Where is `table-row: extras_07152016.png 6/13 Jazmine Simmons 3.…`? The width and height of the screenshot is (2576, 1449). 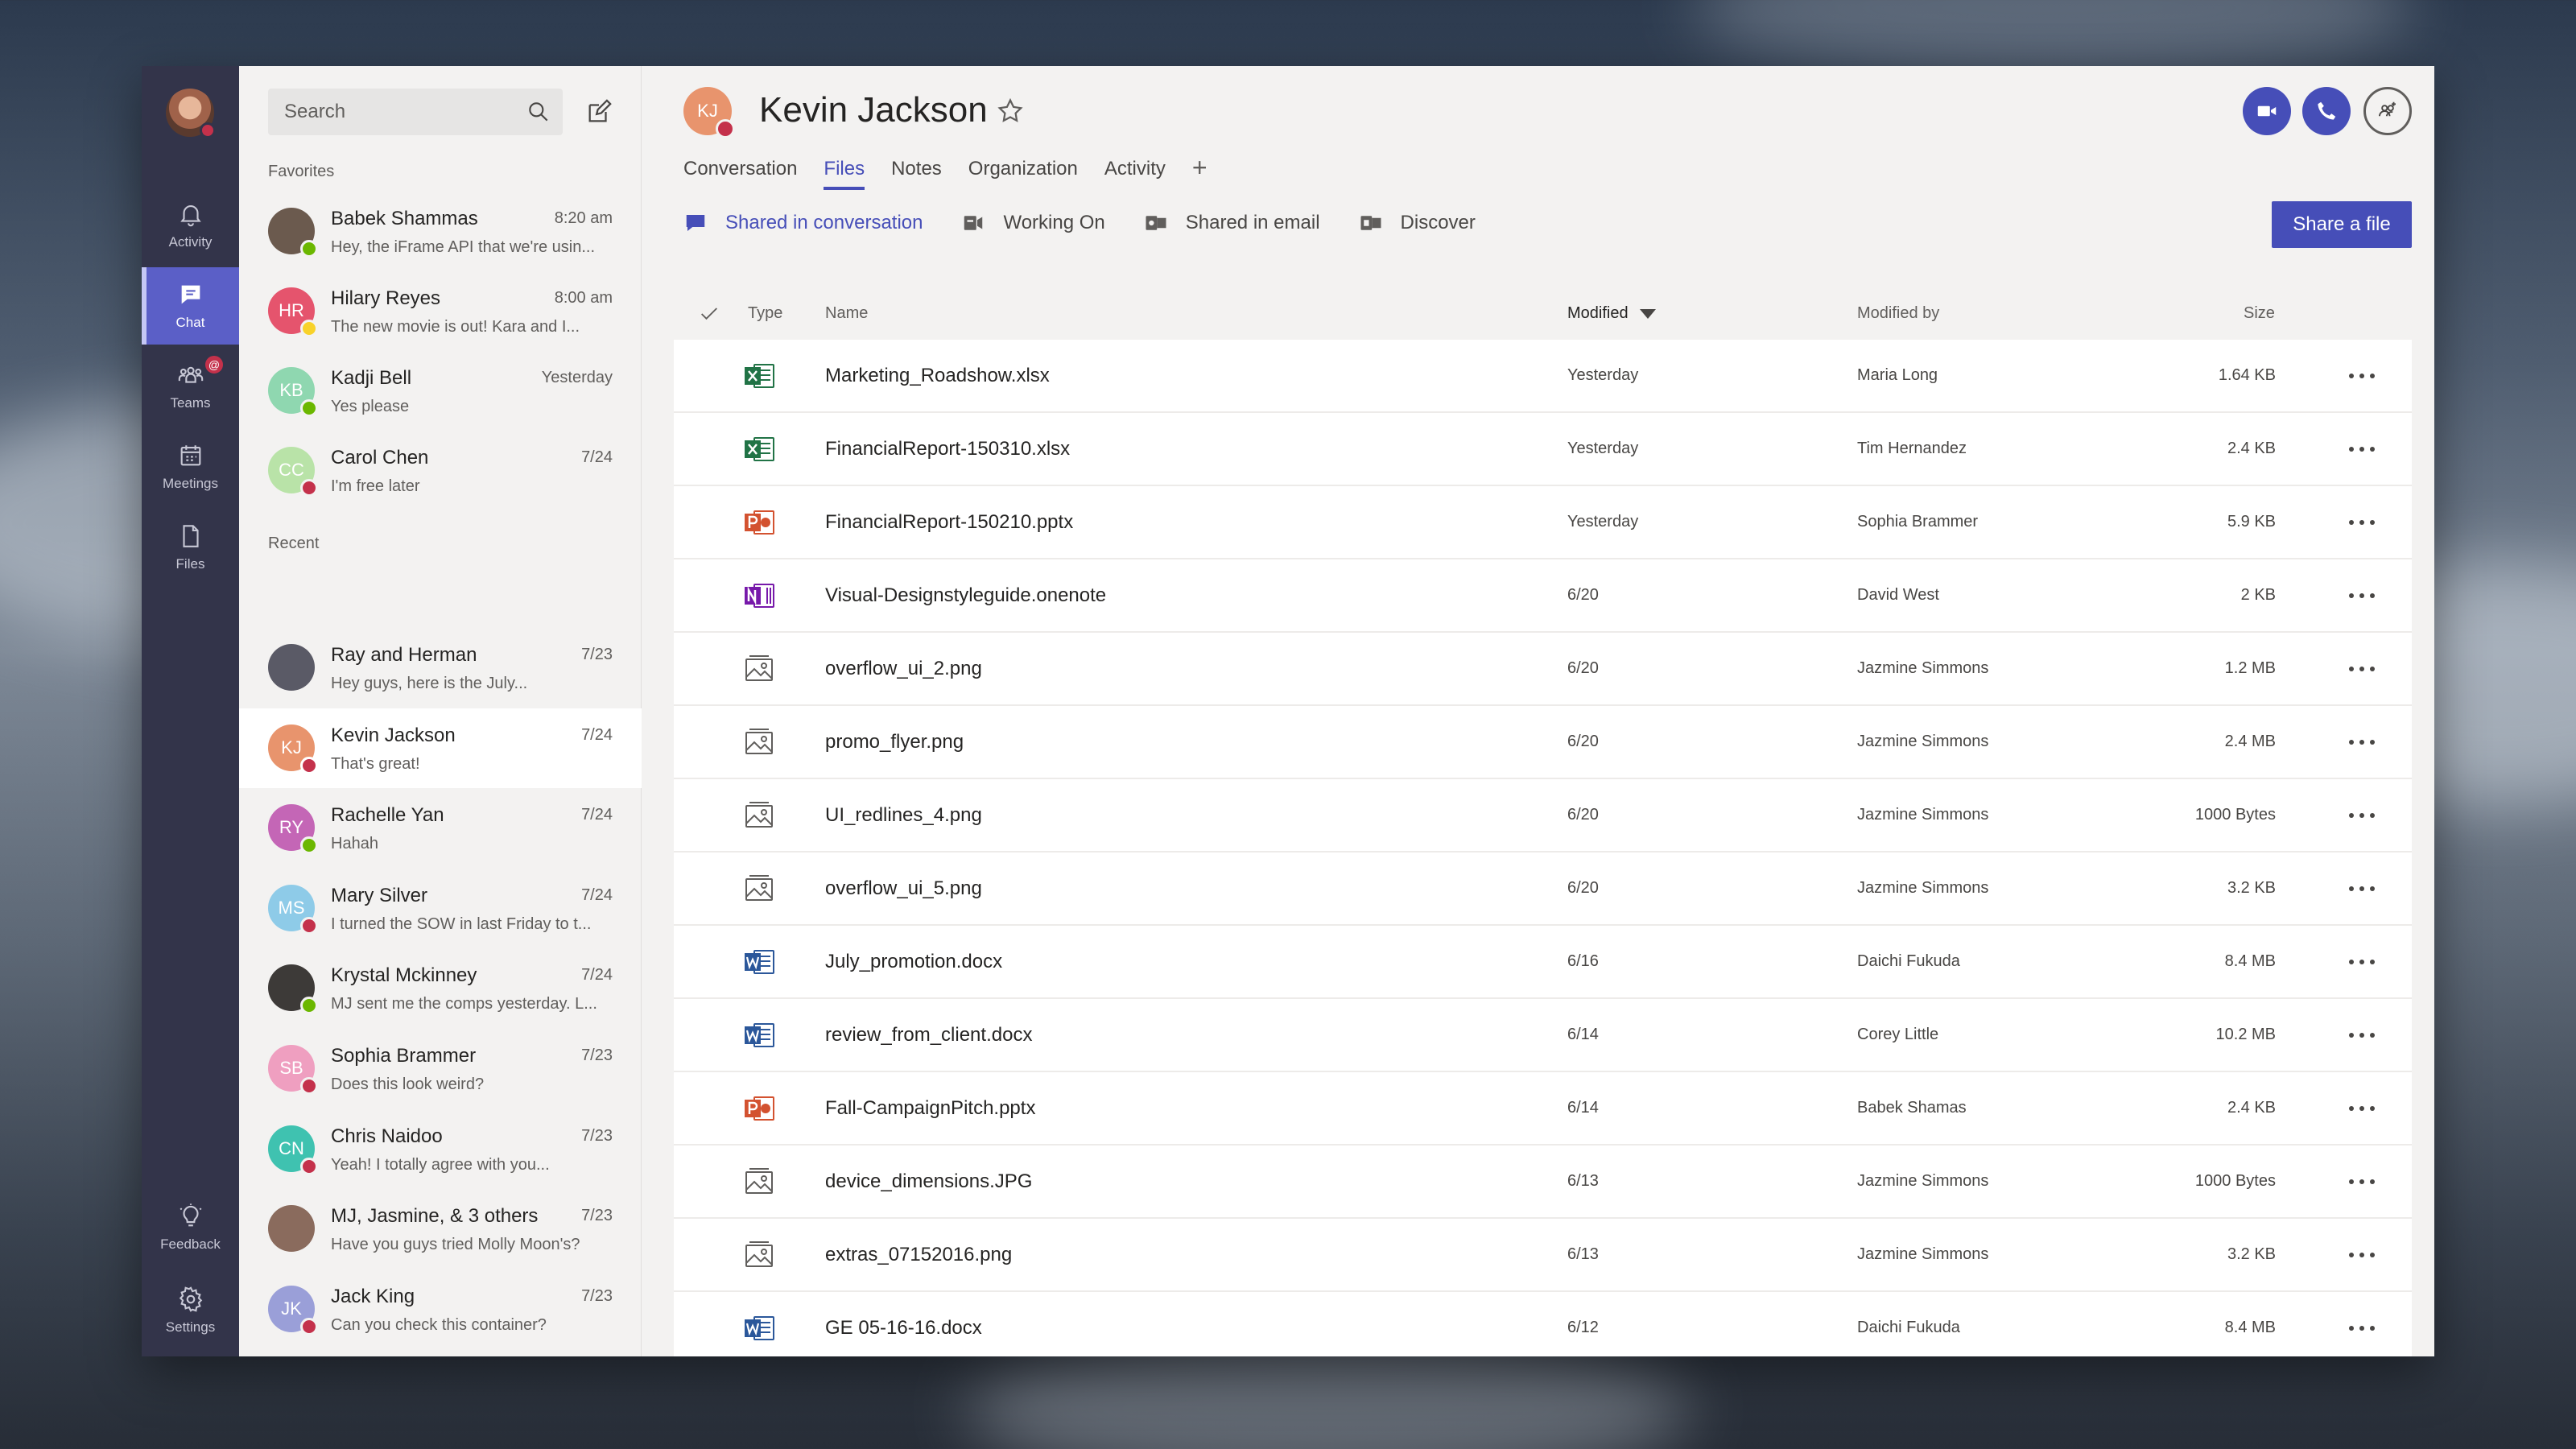
table-row: extras_07152016.png 6/13 Jazmine Simmons 3.… is located at coordinates (1543, 1255).